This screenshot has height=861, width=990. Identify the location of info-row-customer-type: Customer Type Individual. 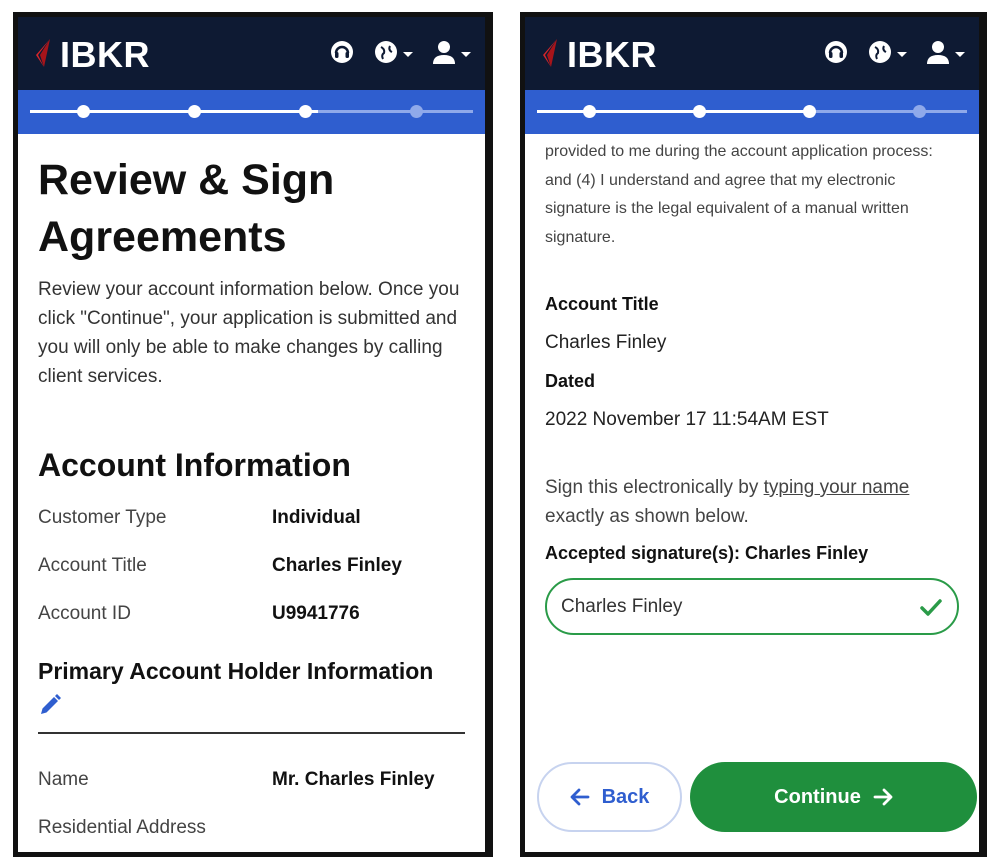
(251, 518).